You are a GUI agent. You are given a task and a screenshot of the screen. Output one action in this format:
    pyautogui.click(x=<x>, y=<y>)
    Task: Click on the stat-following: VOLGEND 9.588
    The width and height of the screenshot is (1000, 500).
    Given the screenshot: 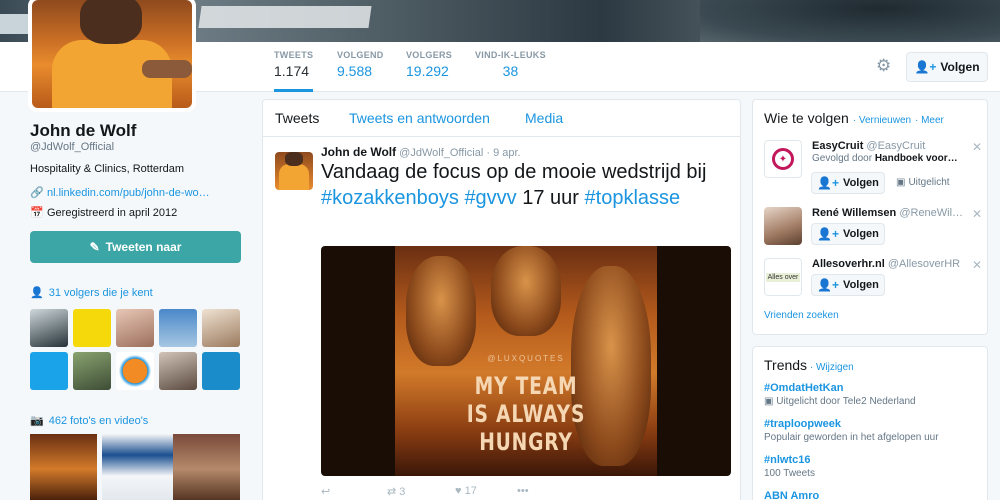 What is the action you would take?
    pyautogui.click(x=360, y=64)
    